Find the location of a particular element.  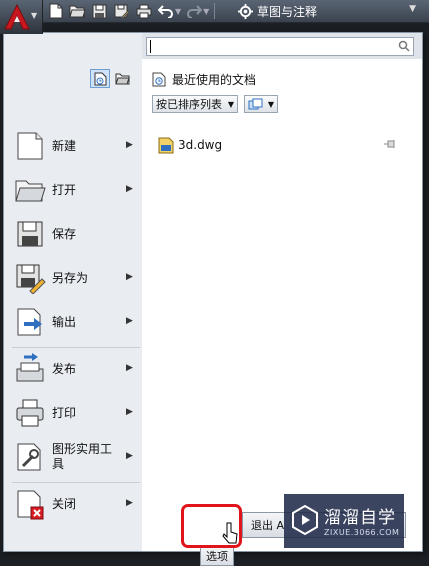

workspace-switcher: 草图与注释 ▼ is located at coordinates (327, 11).